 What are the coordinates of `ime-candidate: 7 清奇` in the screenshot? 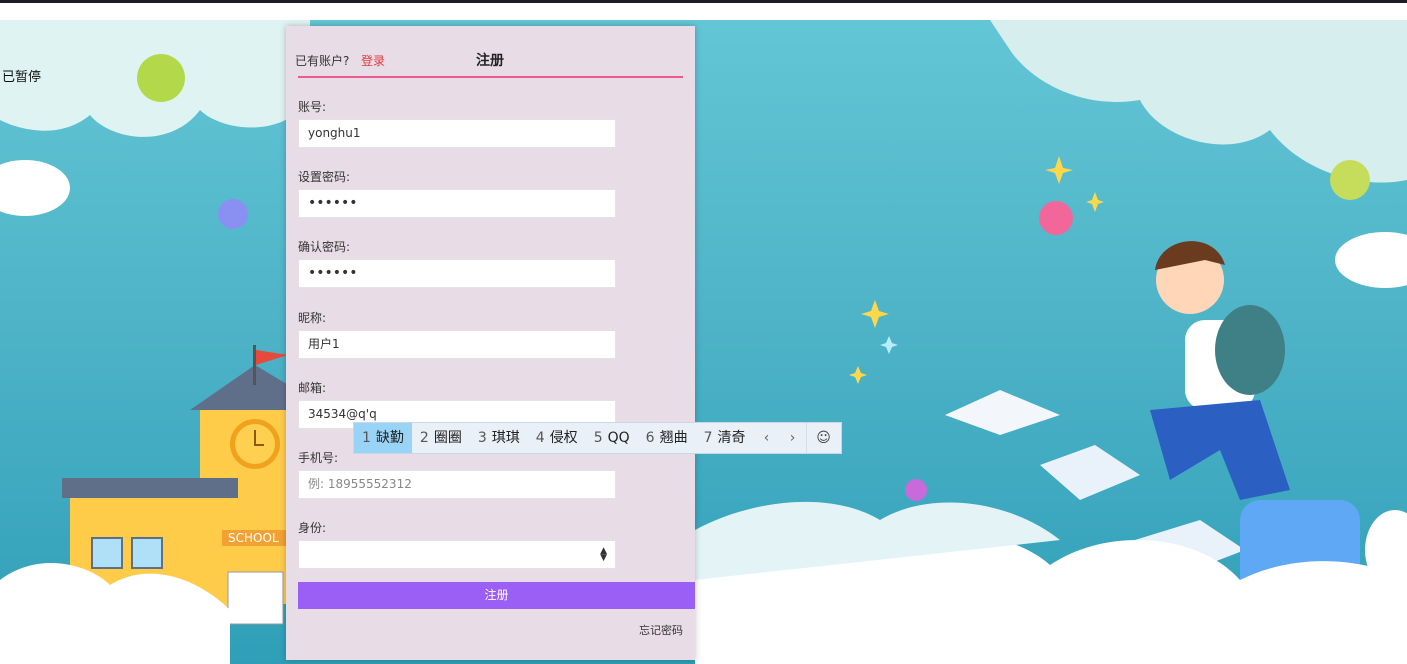 It's located at (725, 438).